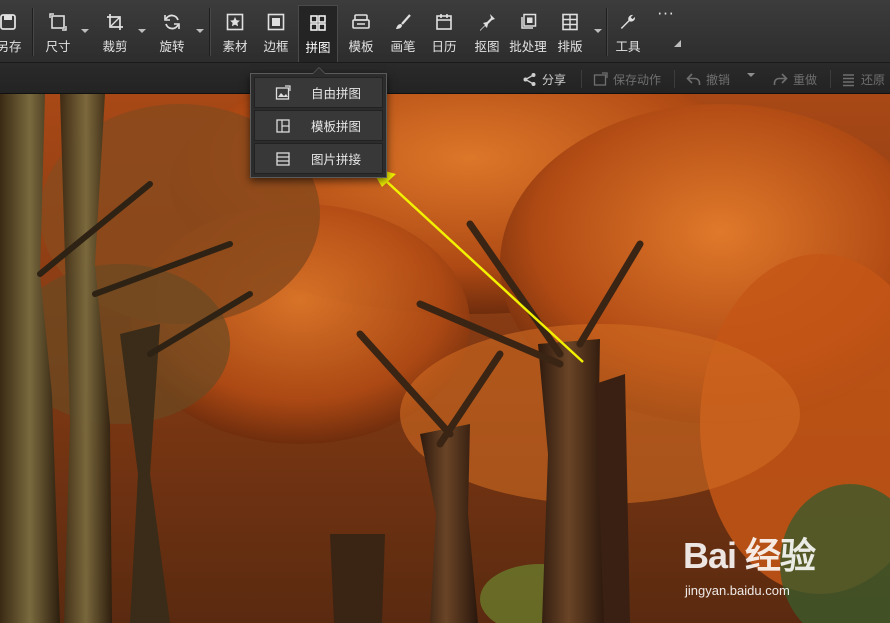 Image resolution: width=890 pixels, height=623 pixels. What do you see at coordinates (848, 79) in the screenshot?
I see `restore-icon` at bounding box center [848, 79].